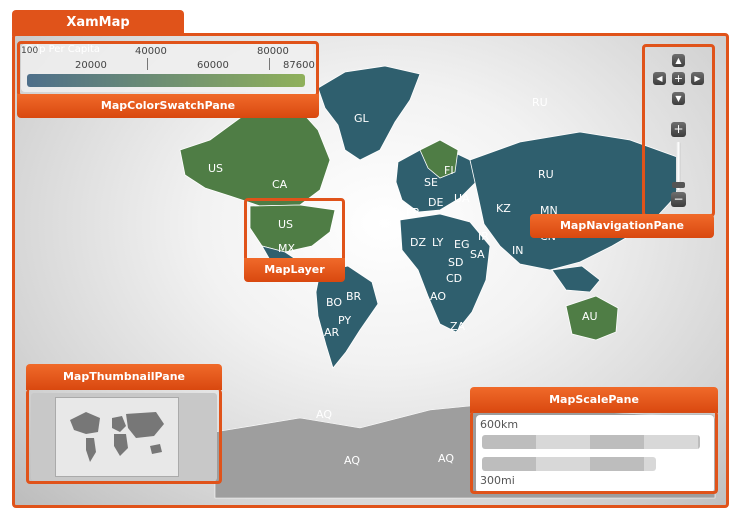 The height and width of the screenshot is (515, 737). Describe the element at coordinates (280, 184) in the screenshot. I see `label-ca: CA` at that location.